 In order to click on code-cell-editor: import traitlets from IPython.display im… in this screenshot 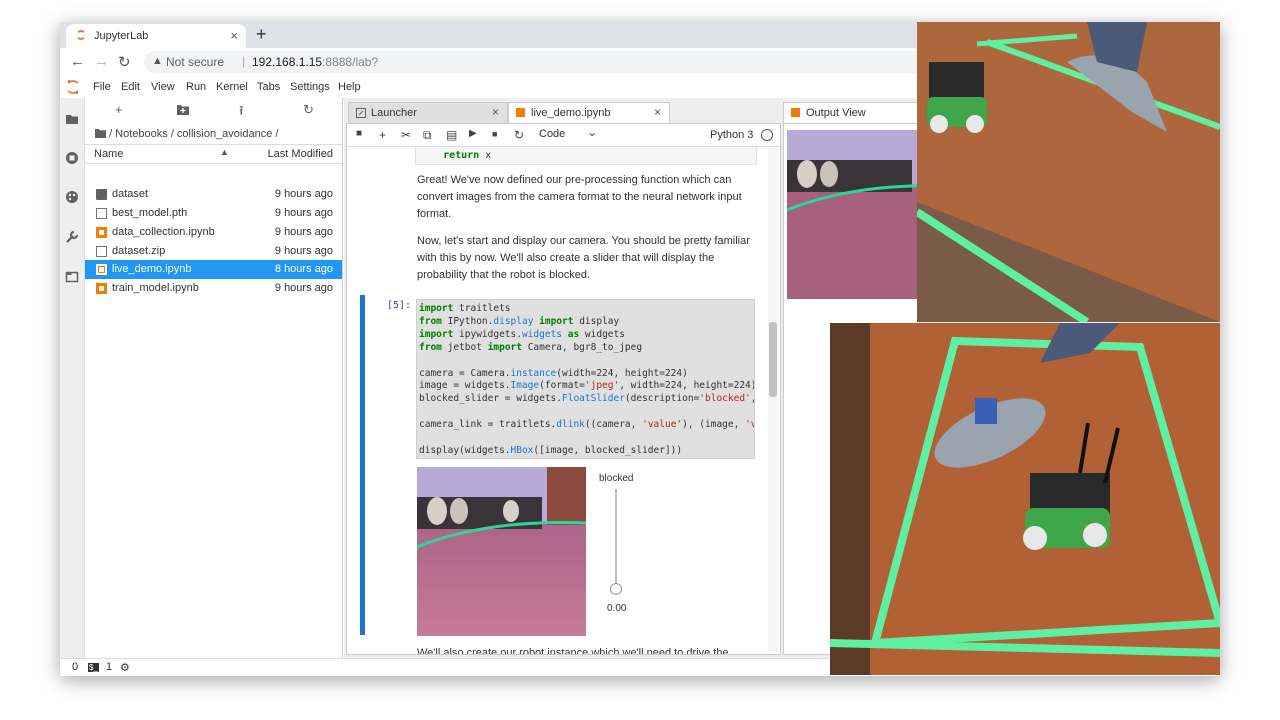, I will do `click(585, 379)`.